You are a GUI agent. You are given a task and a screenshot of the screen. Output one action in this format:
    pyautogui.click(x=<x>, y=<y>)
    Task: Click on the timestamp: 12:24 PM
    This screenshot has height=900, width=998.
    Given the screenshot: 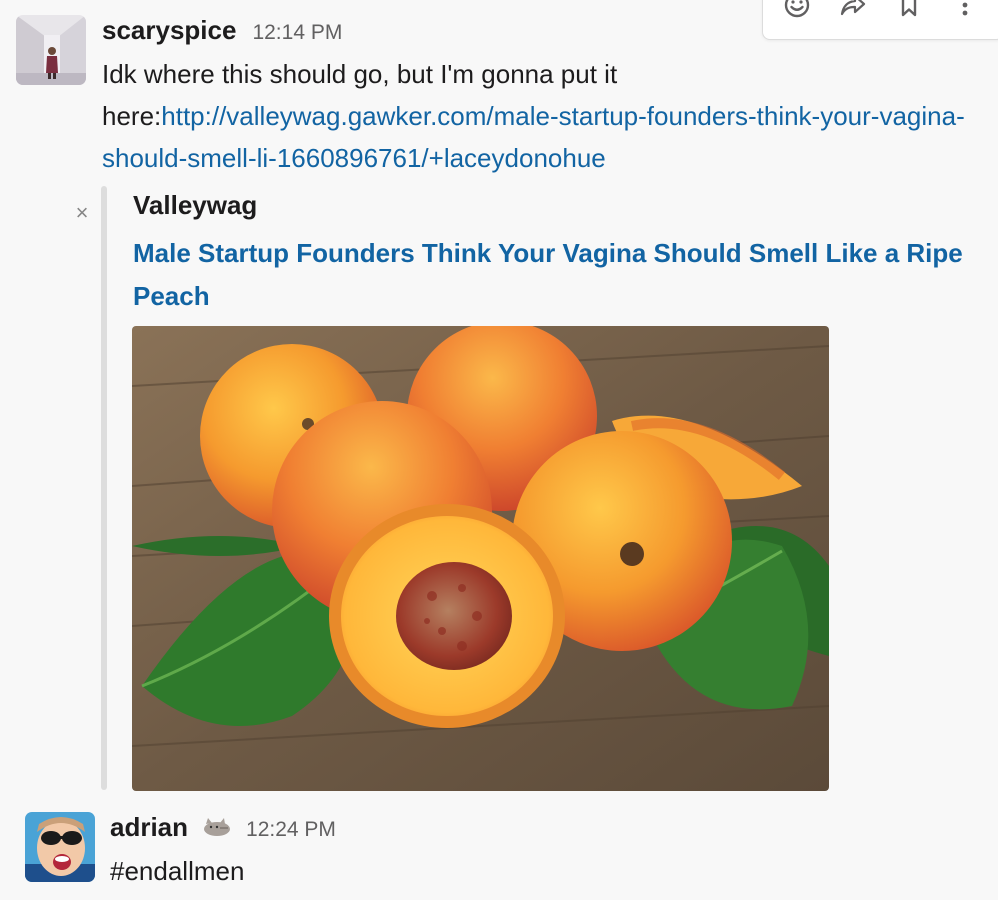 What is the action you would take?
    pyautogui.click(x=291, y=830)
    